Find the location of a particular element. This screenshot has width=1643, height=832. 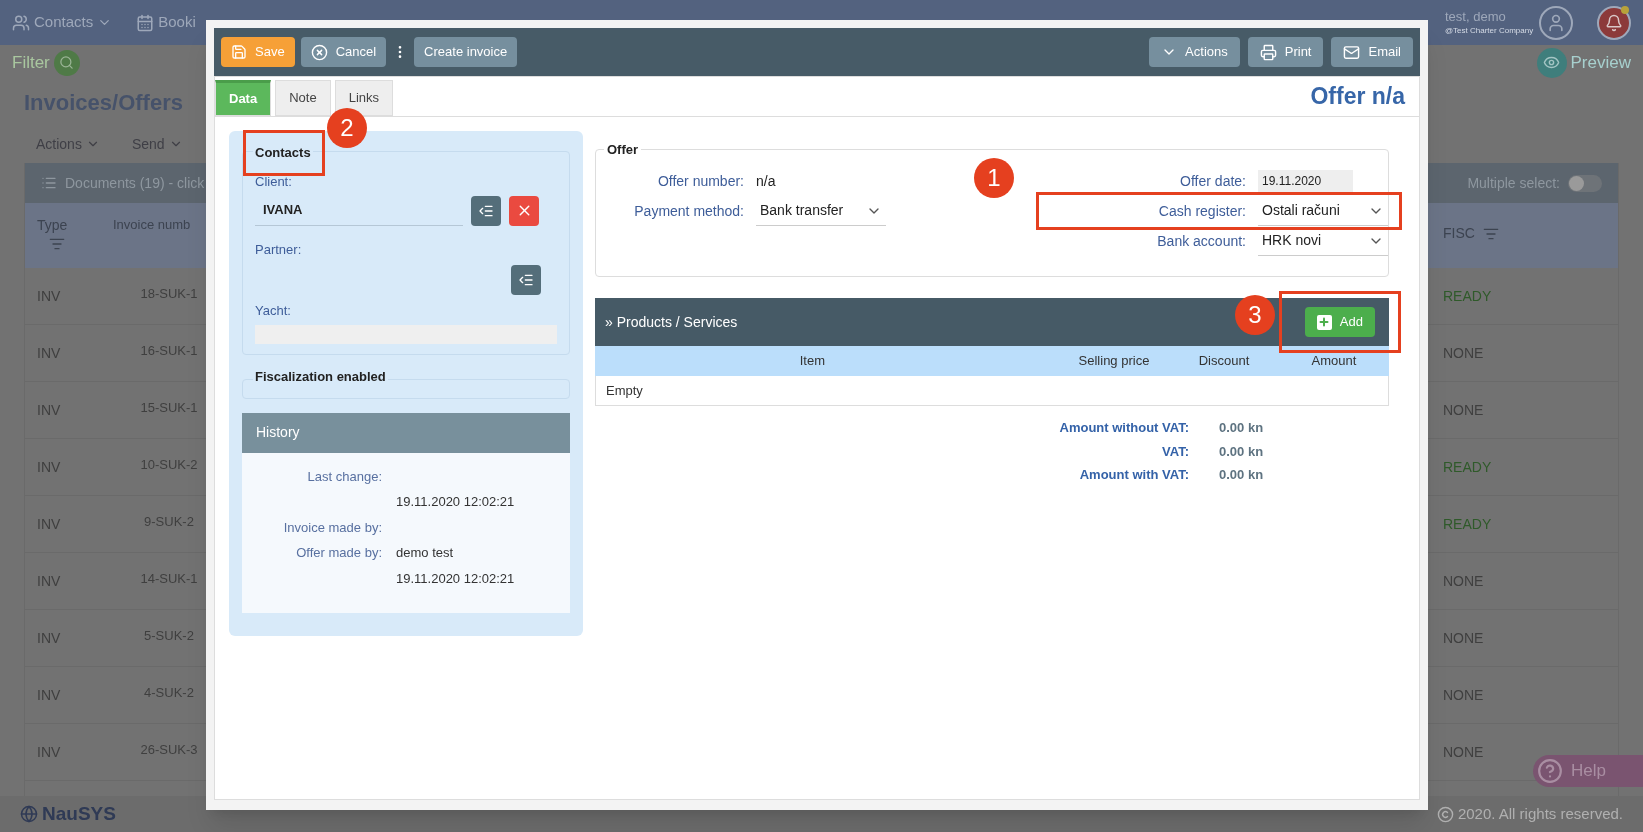

total-label: Amount with VAT: is located at coordinates (1133, 475).